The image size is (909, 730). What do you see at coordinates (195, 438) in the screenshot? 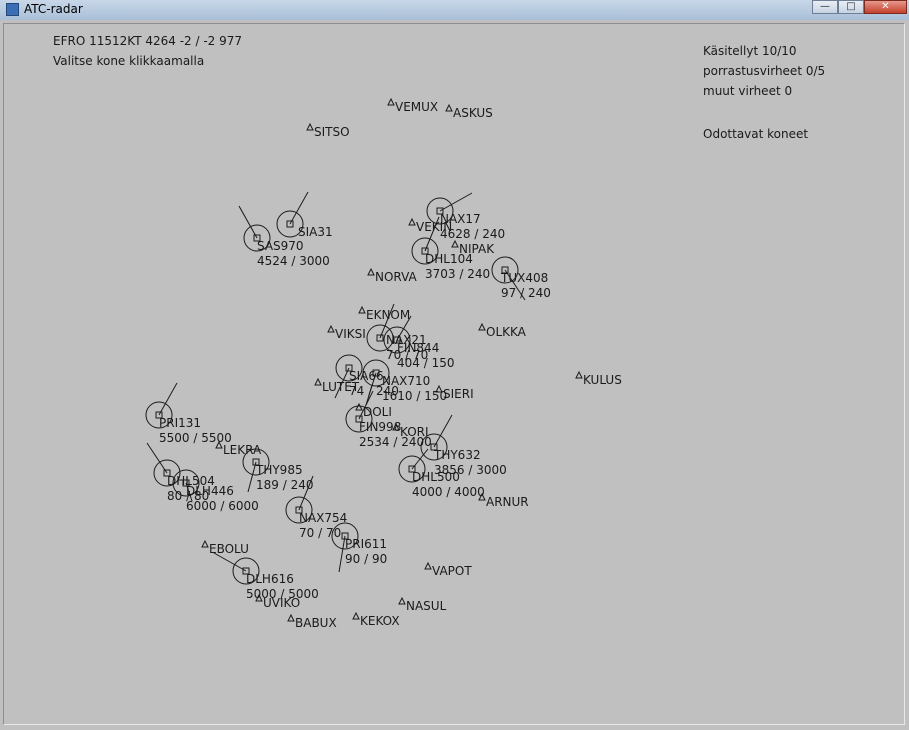
I see `aircraft-pri131-altitude-speed: 5500 / 5500` at bounding box center [195, 438].